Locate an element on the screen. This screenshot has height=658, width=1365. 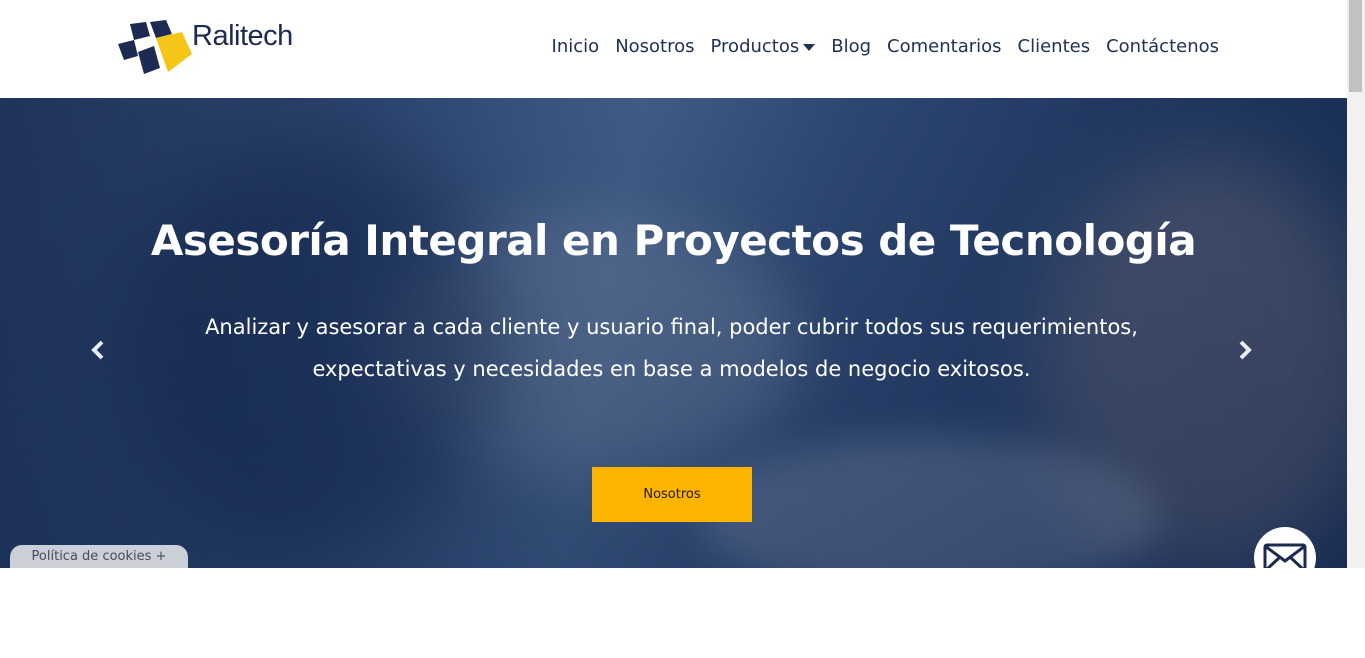
page-scrollbar is located at coordinates (1356, 284).